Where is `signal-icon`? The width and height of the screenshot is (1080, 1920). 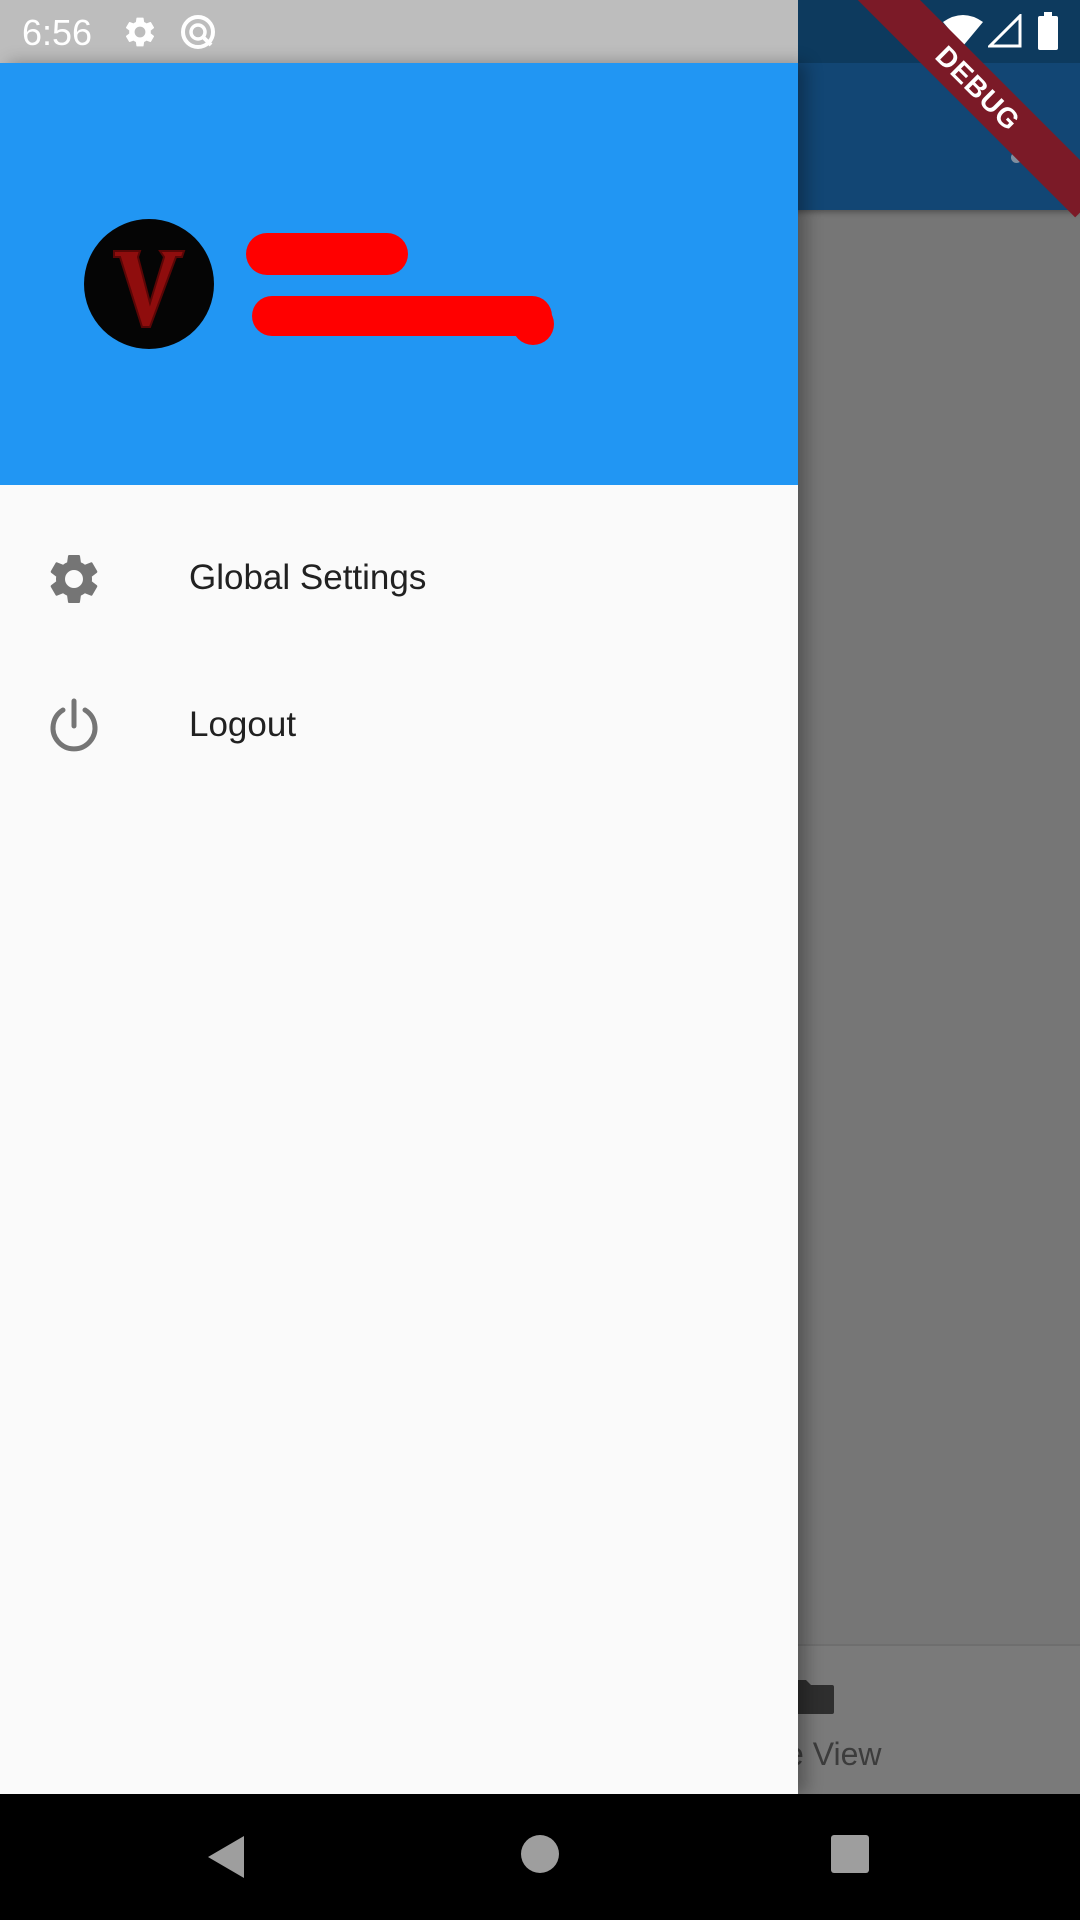 signal-icon is located at coordinates (1005, 31).